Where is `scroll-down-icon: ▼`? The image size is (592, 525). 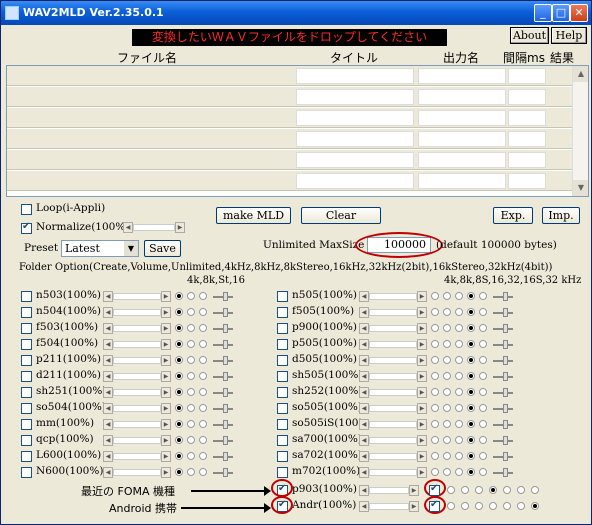
scroll-down-icon: ▼ is located at coordinates (580, 188).